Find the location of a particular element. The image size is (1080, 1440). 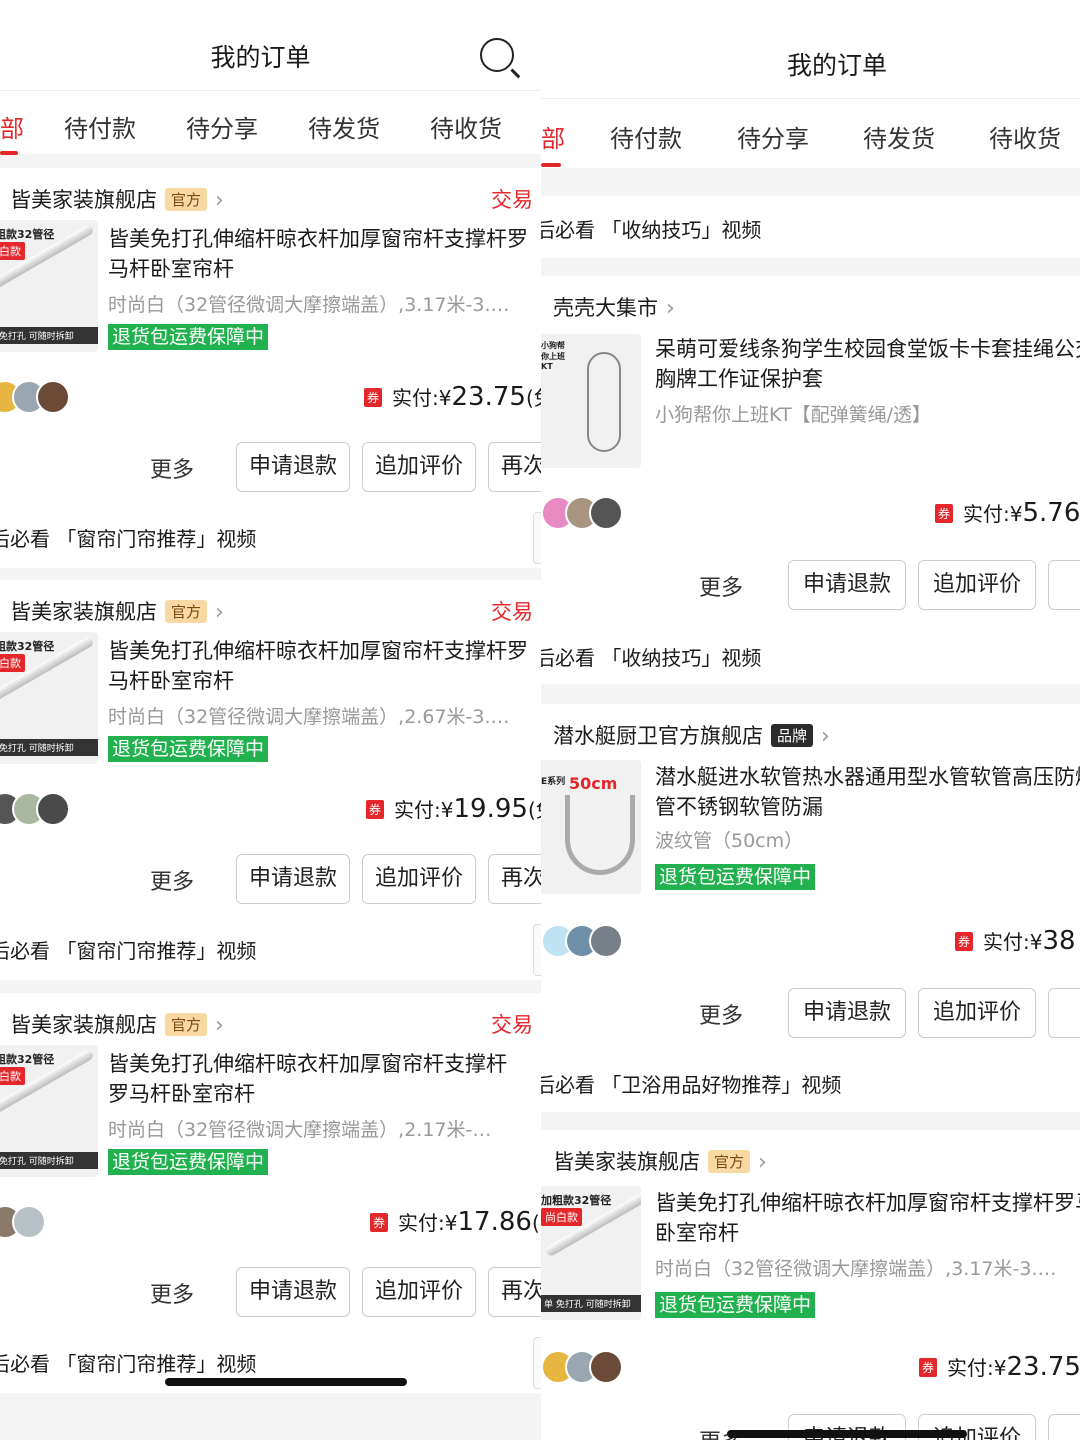

product-image: E系列 50cm is located at coordinates (591, 827).